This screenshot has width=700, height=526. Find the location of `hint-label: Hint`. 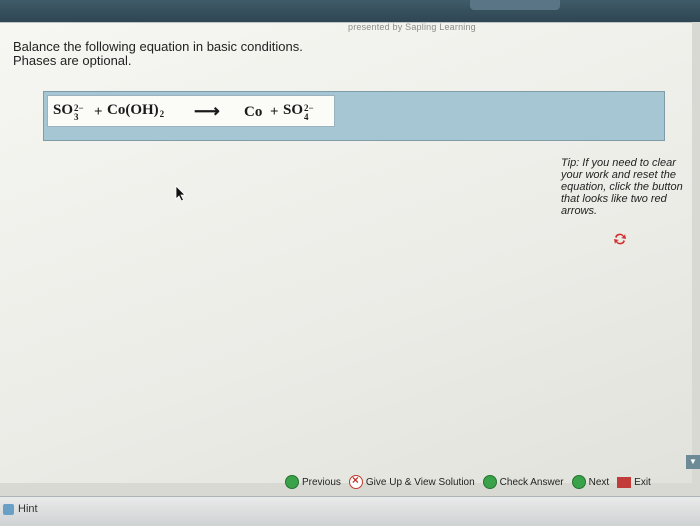

hint-label: Hint is located at coordinates (28, 509).